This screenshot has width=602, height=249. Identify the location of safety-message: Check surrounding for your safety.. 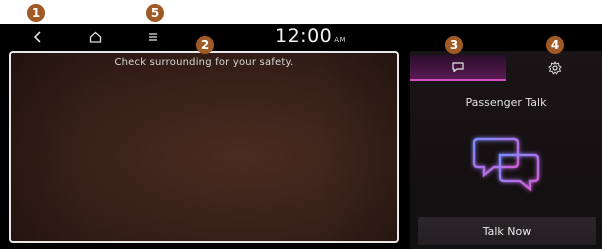
(204, 62).